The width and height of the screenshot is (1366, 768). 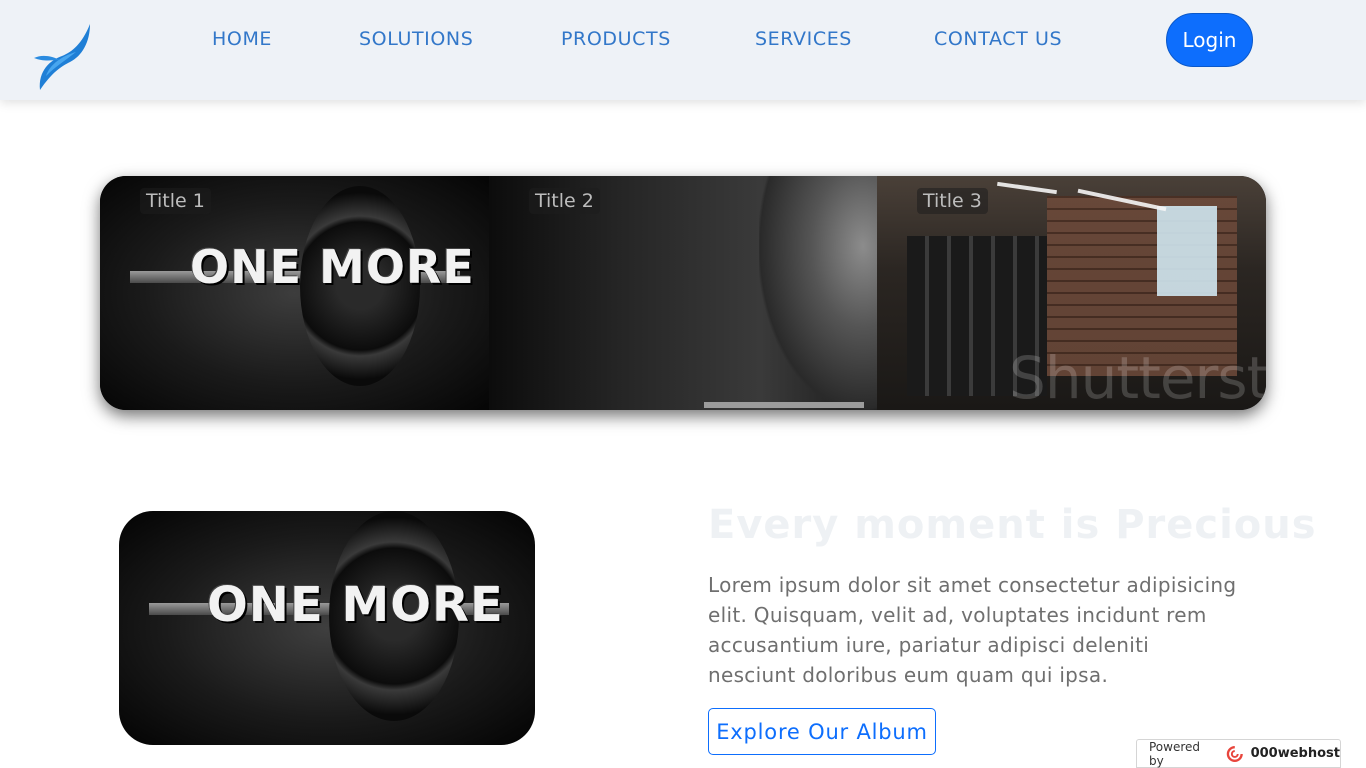 I want to click on carousel-panel-3: Shutterst Title 3, so click(x=1071, y=293).